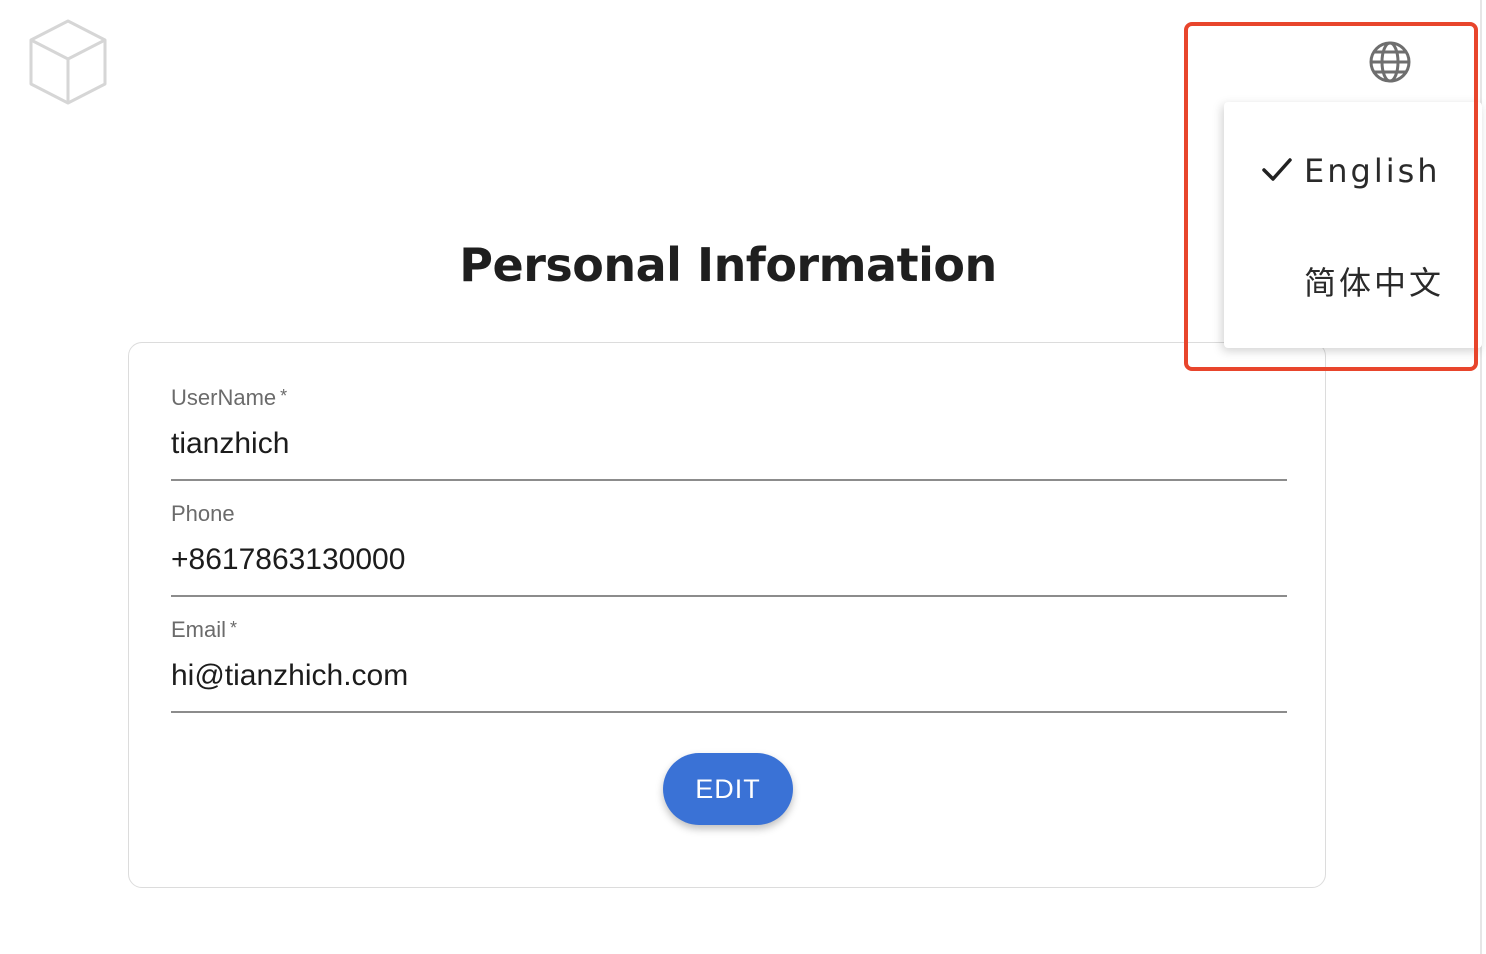 The height and width of the screenshot is (954, 1486). I want to click on phone-underline, so click(729, 596).